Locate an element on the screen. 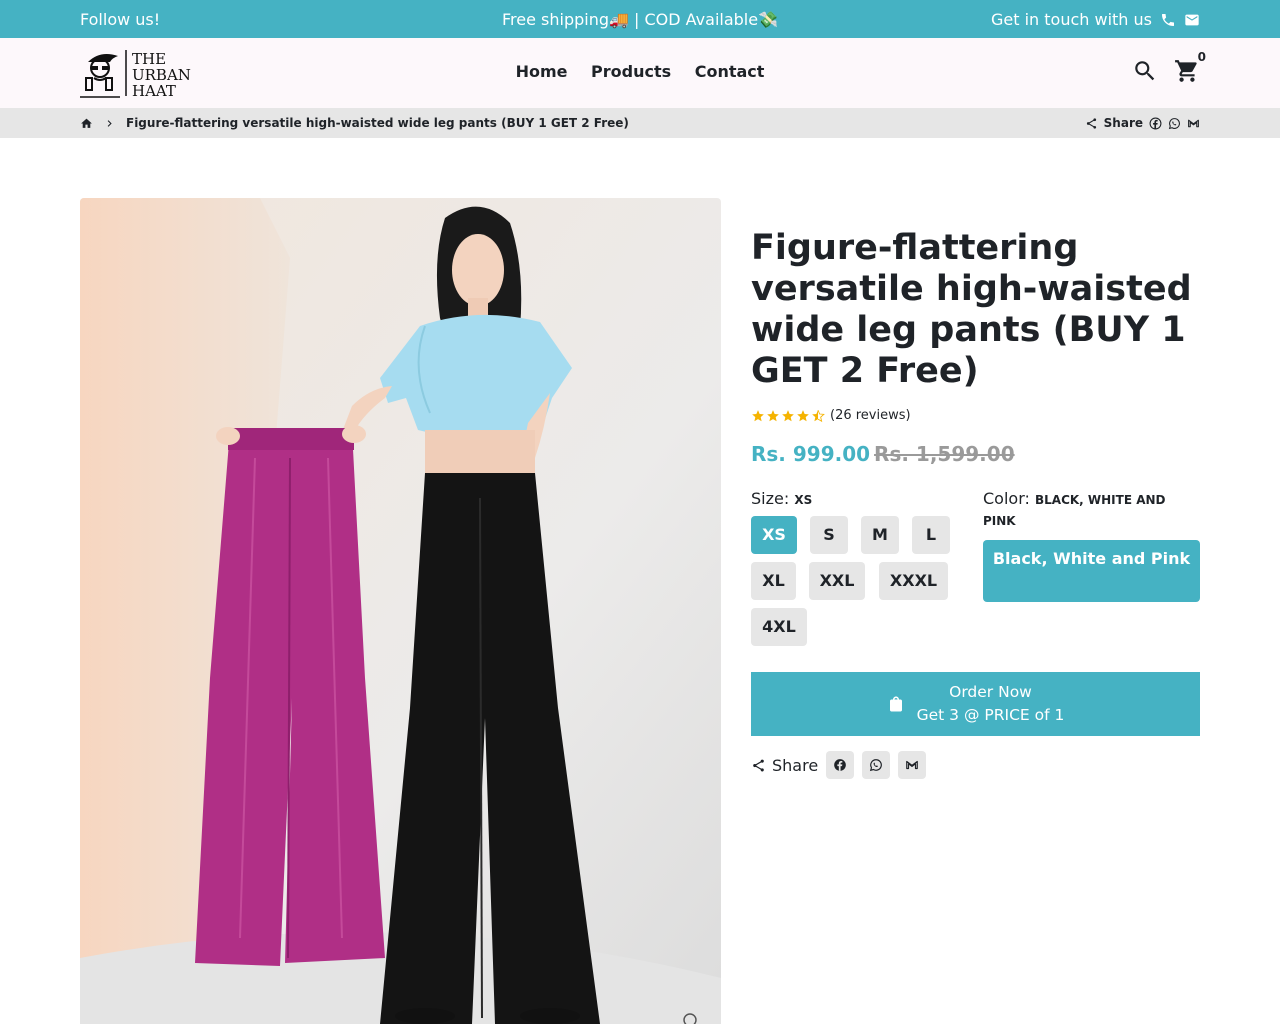  contact-group: Get in touch with us is located at coordinates (1095, 19).